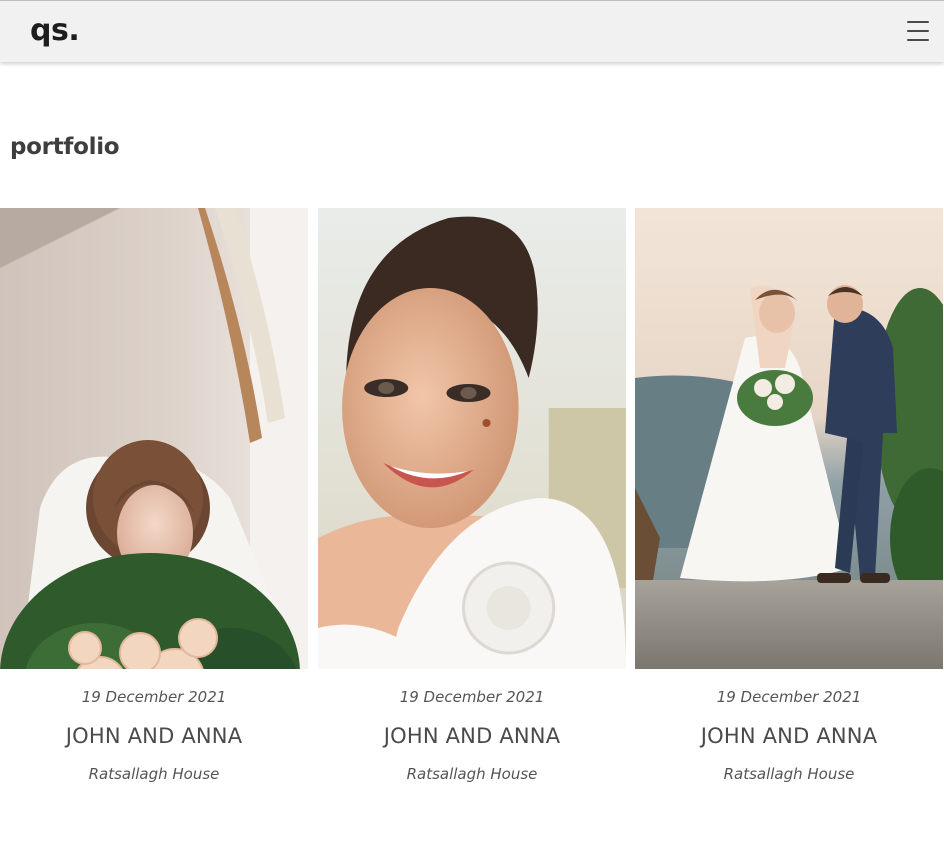 This screenshot has width=944, height=863. What do you see at coordinates (472, 31) in the screenshot?
I see `site-header: qs.` at bounding box center [472, 31].